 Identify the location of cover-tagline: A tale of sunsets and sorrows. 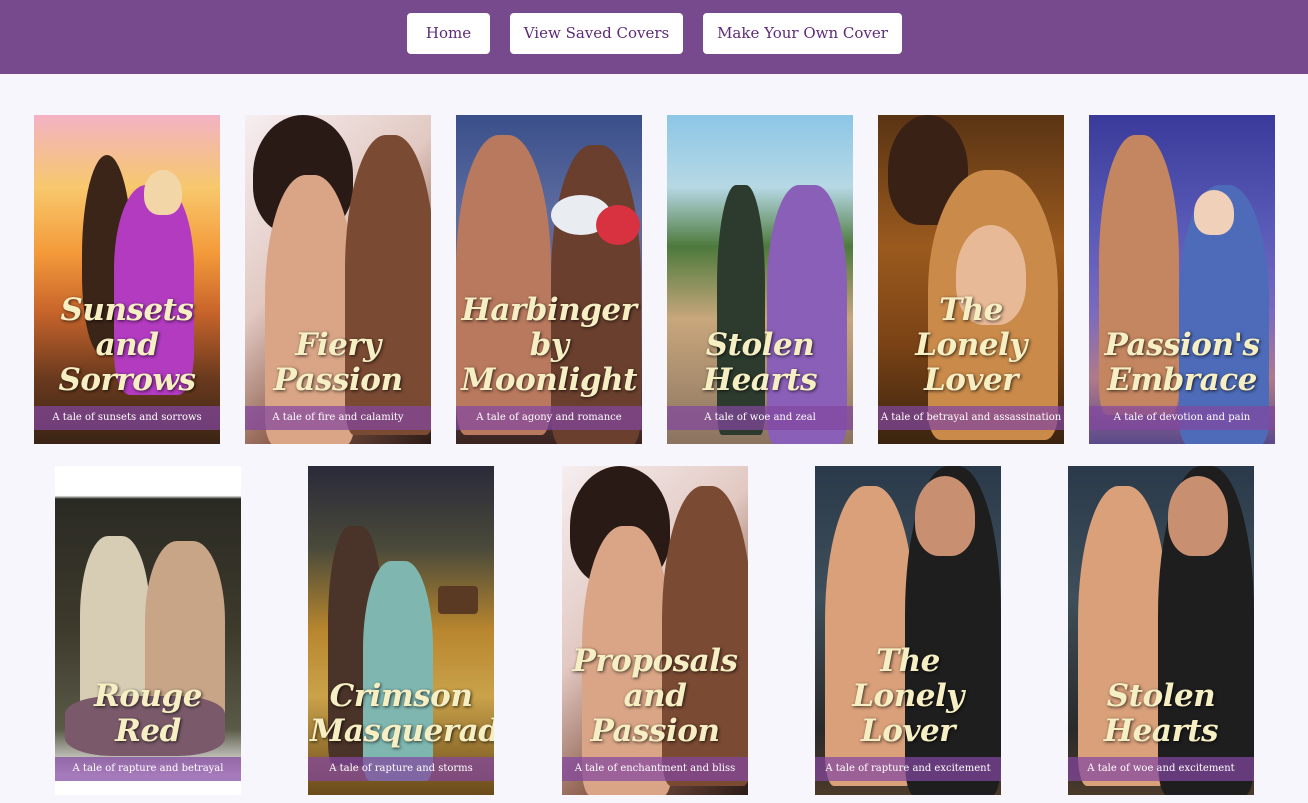
(127, 418).